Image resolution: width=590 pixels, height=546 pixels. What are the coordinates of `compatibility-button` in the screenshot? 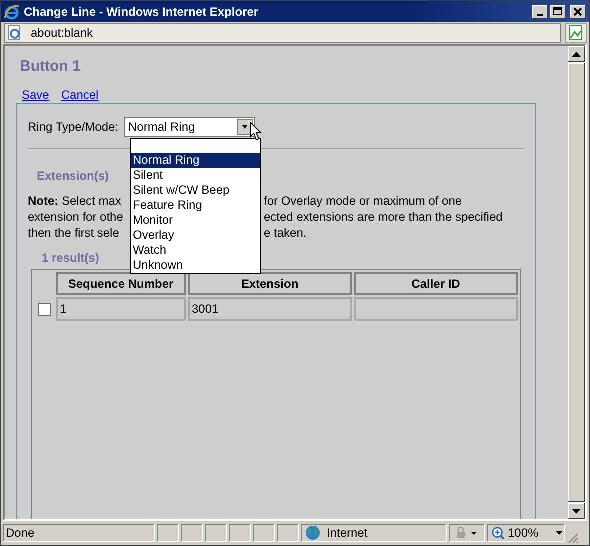 It's located at (576, 33).